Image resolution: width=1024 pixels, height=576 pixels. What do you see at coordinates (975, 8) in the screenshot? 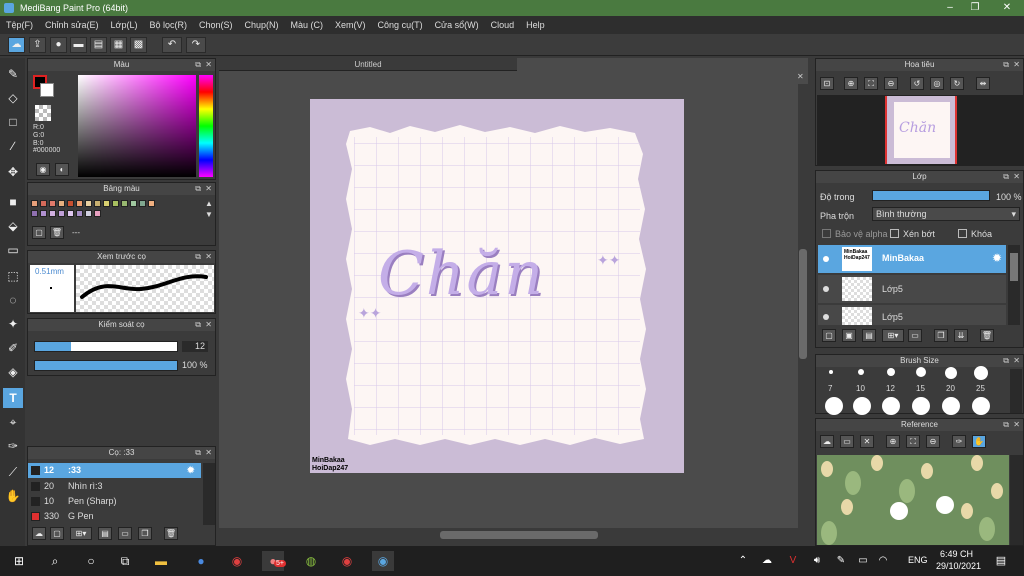
I see `restore-button: ❐` at bounding box center [975, 8].